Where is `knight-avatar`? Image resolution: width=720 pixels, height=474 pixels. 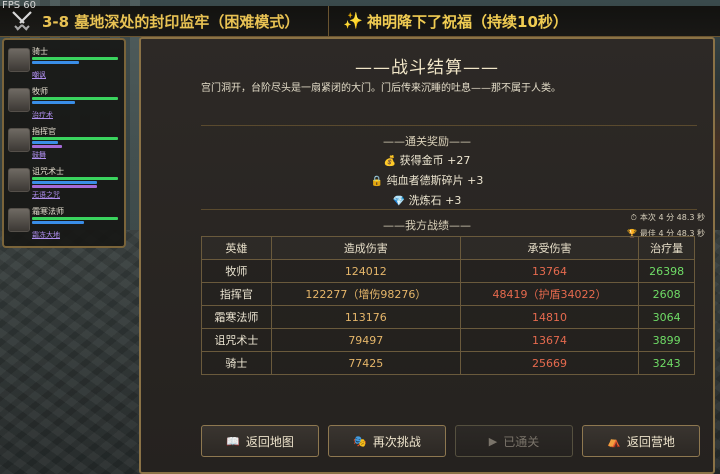
knight-avatar is located at coordinates (19, 60).